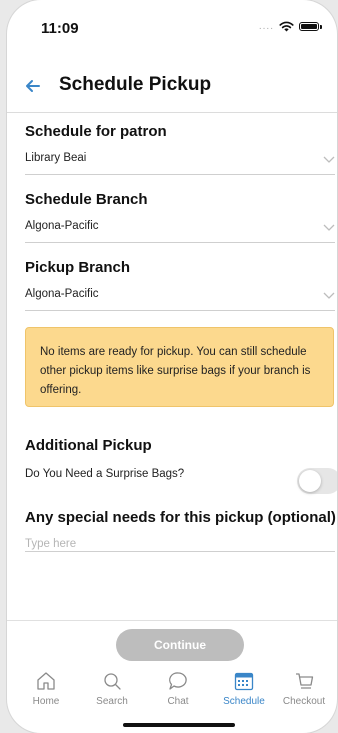 The width and height of the screenshot is (338, 733). Describe the element at coordinates (46, 681) in the screenshot. I see `home-icon` at that location.